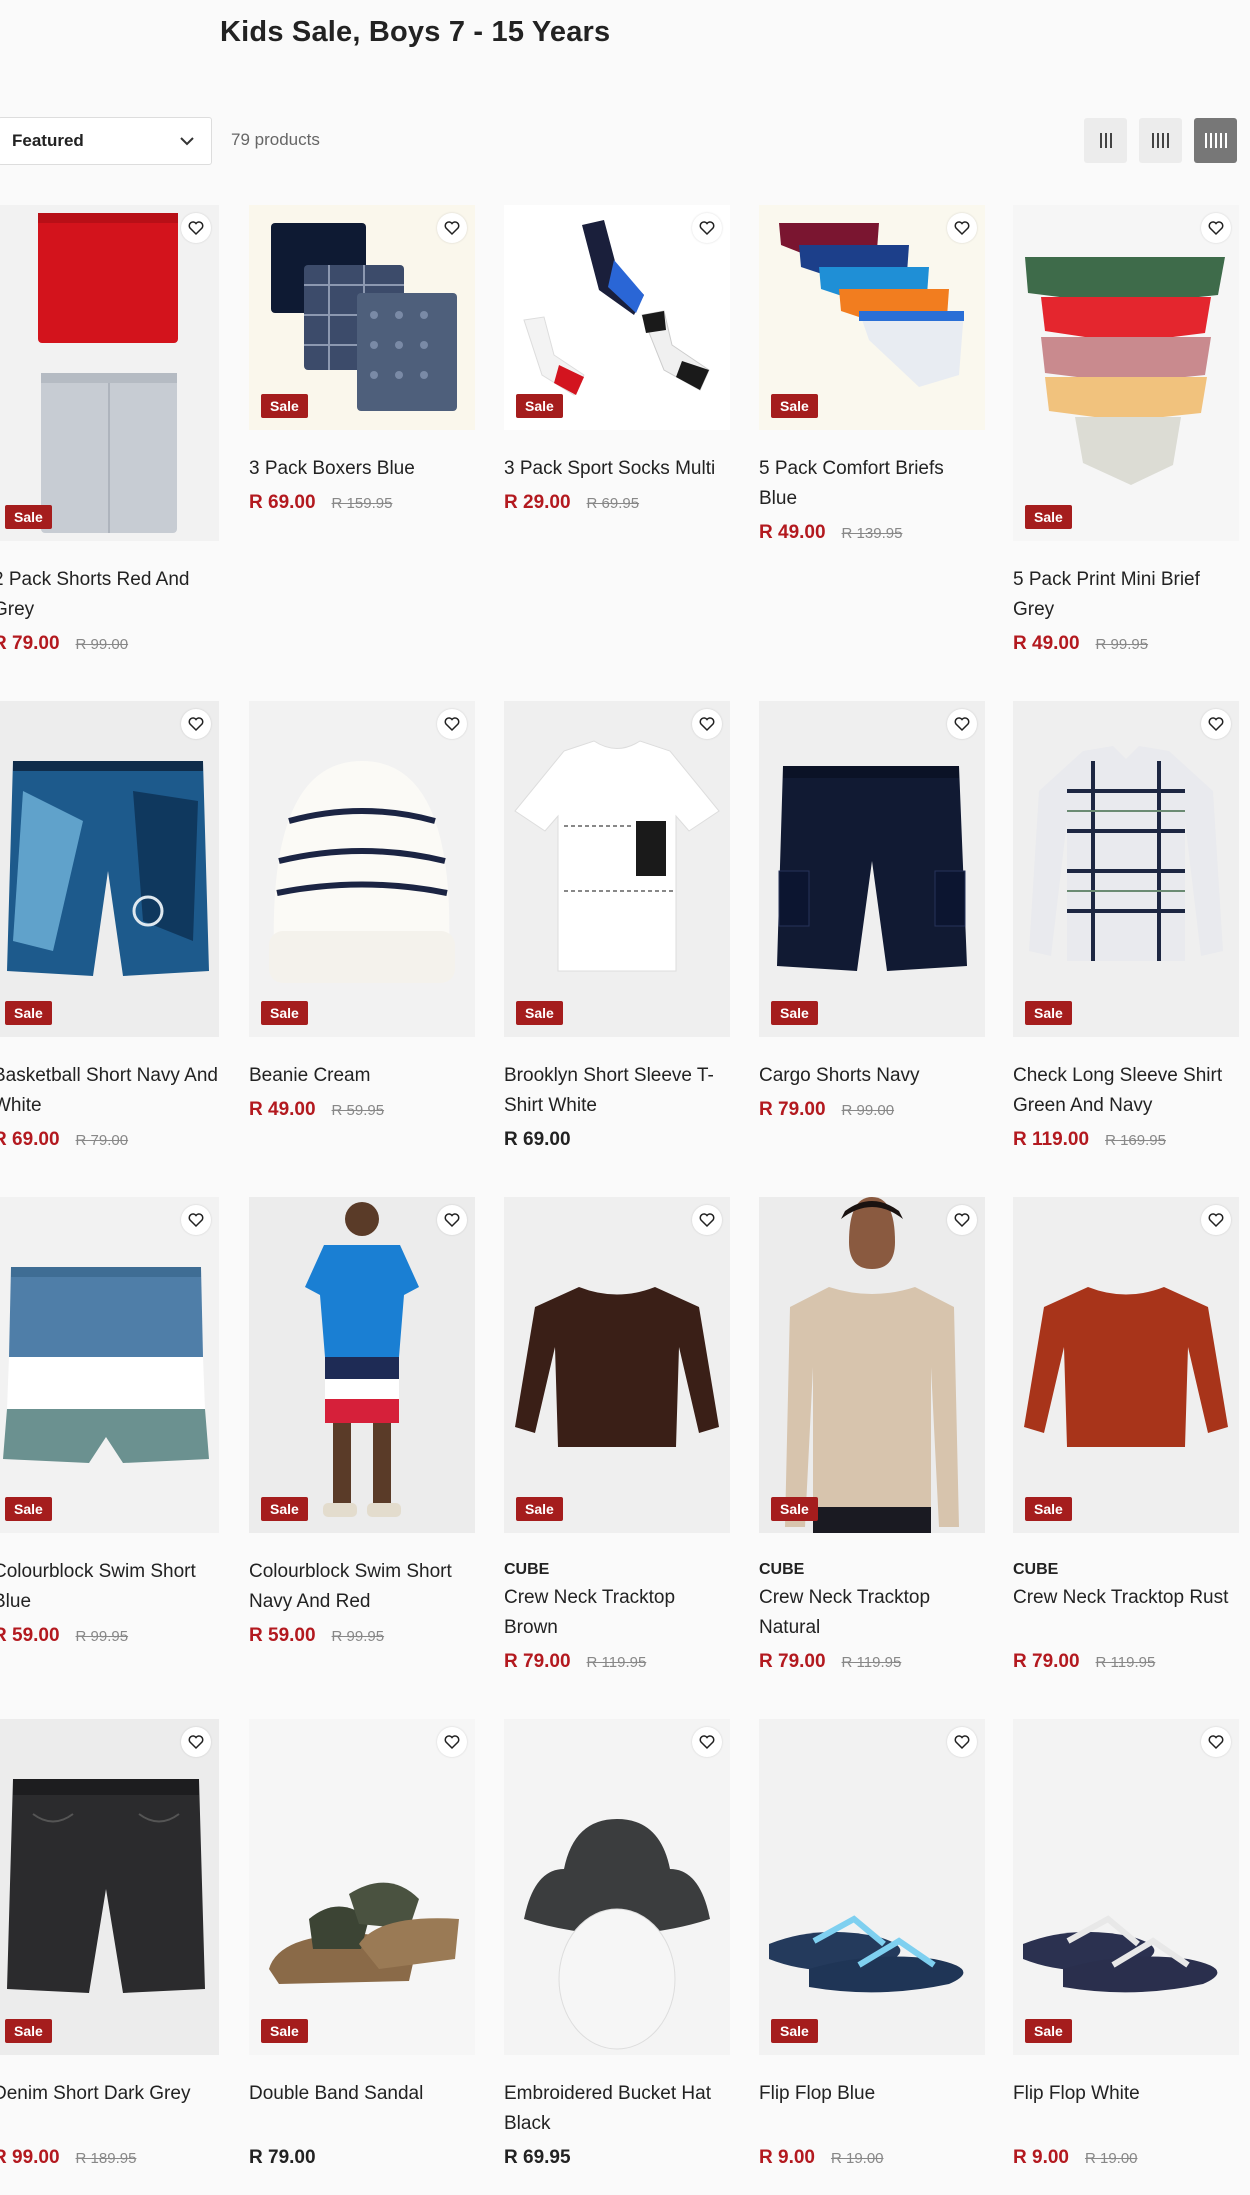  What do you see at coordinates (1126, 1598) in the screenshot?
I see `product-name: Crew Neck Tracktop Rust` at bounding box center [1126, 1598].